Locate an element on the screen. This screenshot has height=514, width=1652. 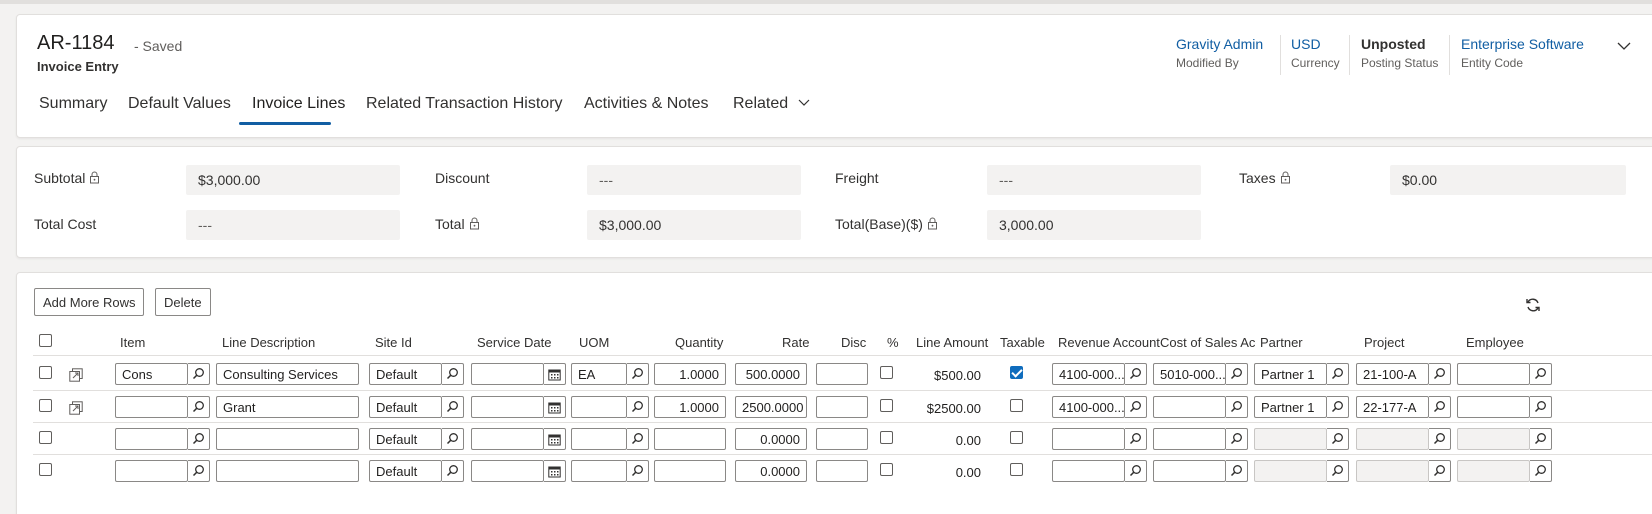
line-description-input: Consulting Services is located at coordinates (287, 374).